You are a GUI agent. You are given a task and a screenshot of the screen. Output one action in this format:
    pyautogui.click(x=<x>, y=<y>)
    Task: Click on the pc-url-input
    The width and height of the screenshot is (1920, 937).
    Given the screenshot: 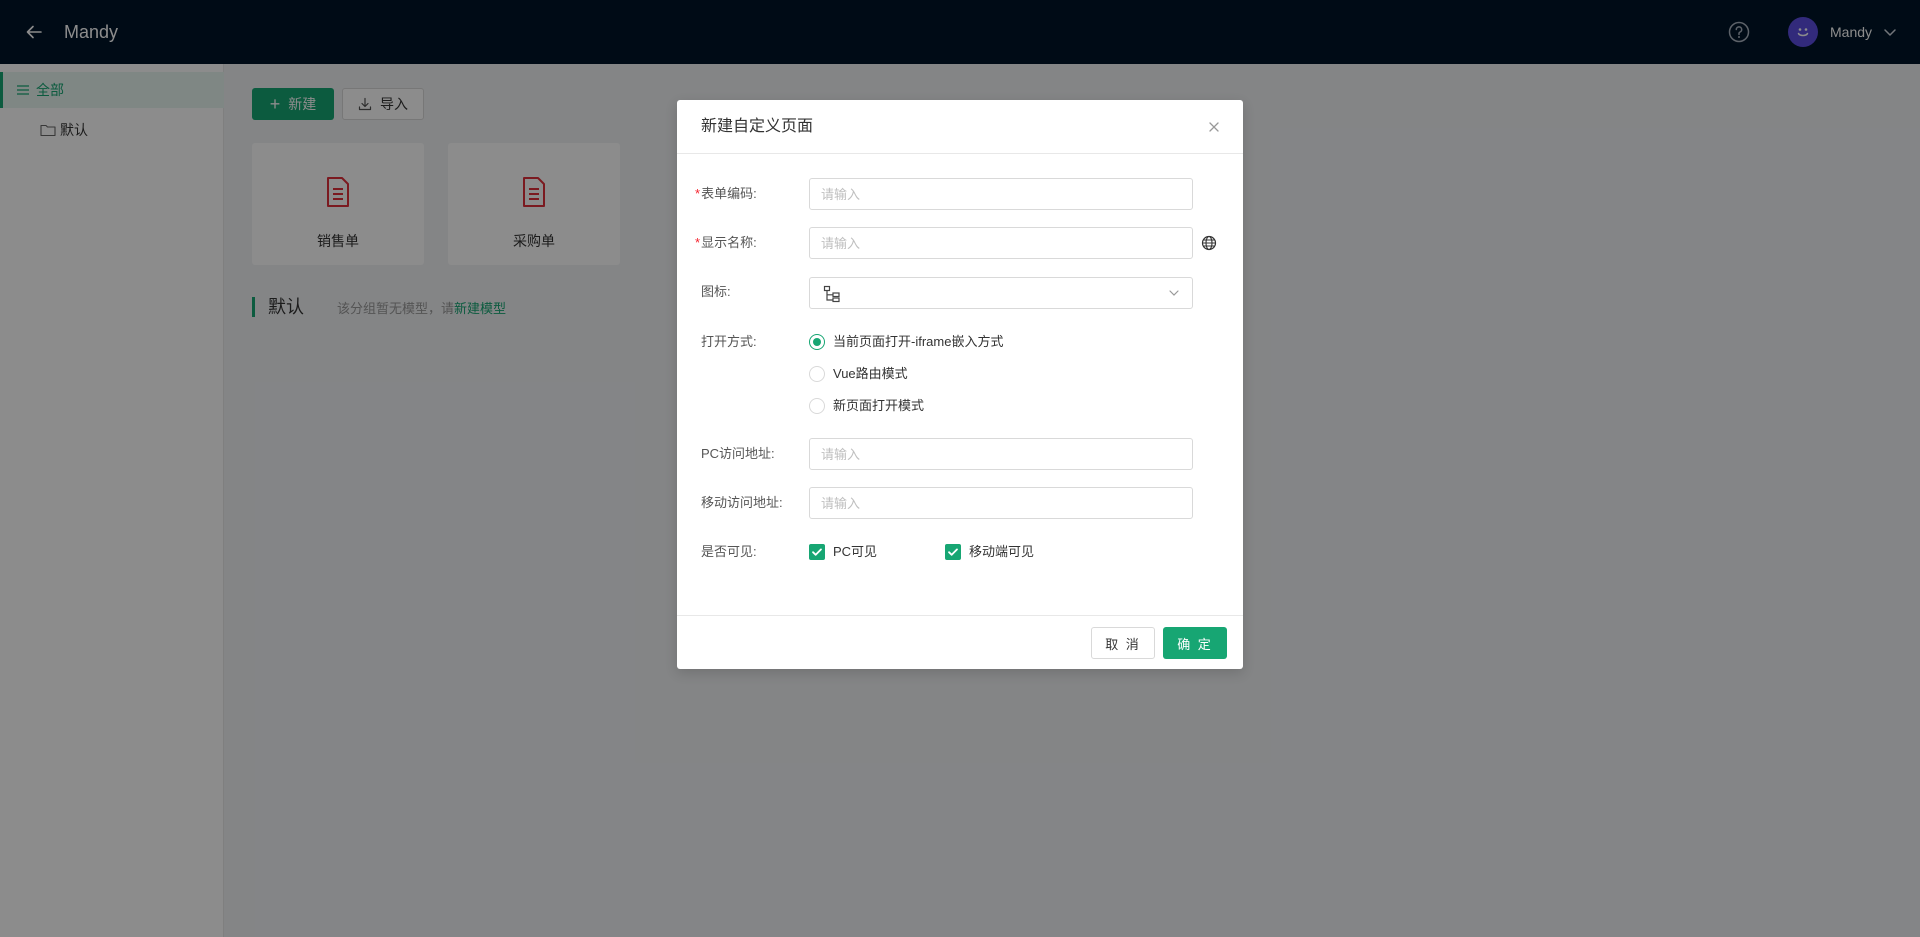 What is the action you would take?
    pyautogui.click(x=1001, y=454)
    